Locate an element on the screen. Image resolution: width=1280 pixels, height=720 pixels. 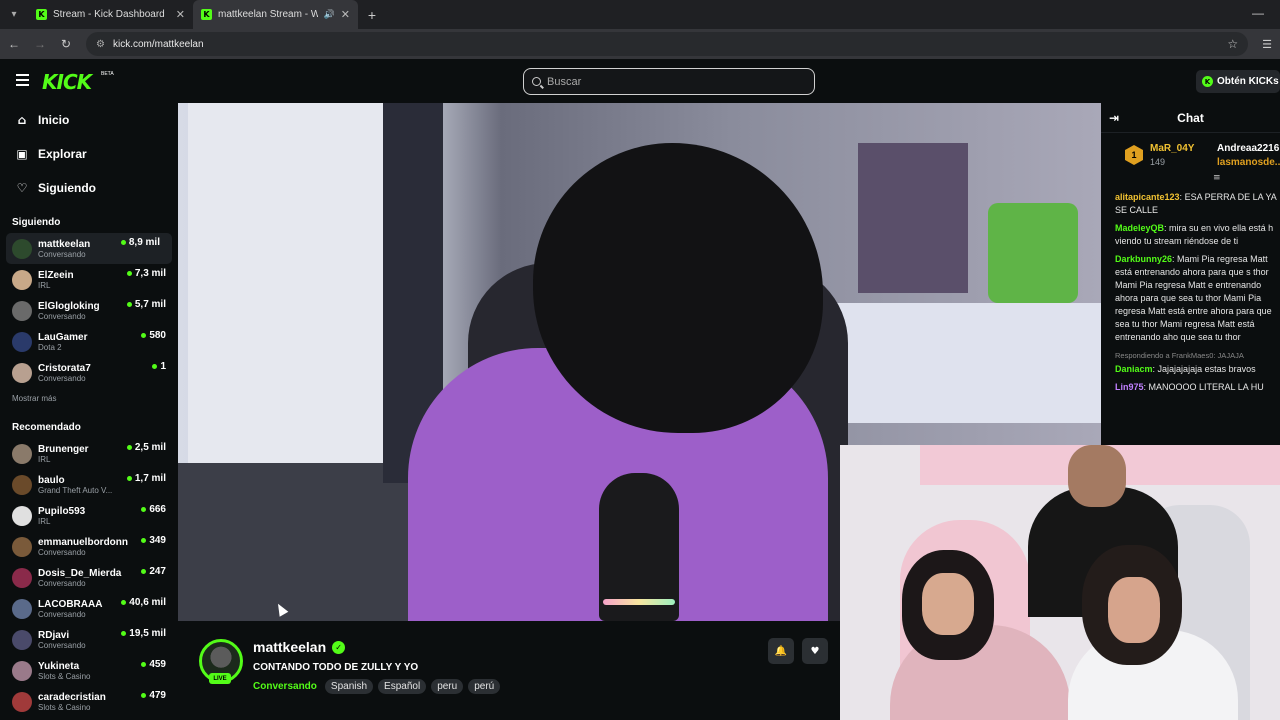
chat-username: Daniacm is located at coordinates (1134, 369).